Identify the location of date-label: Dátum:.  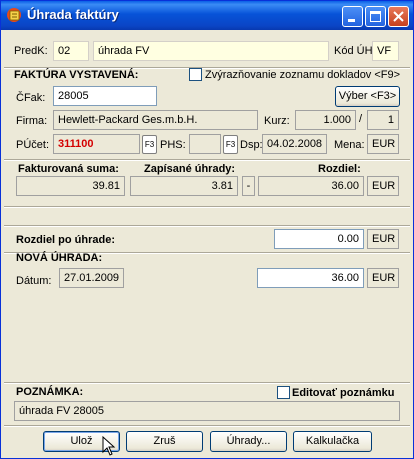
(34, 281).